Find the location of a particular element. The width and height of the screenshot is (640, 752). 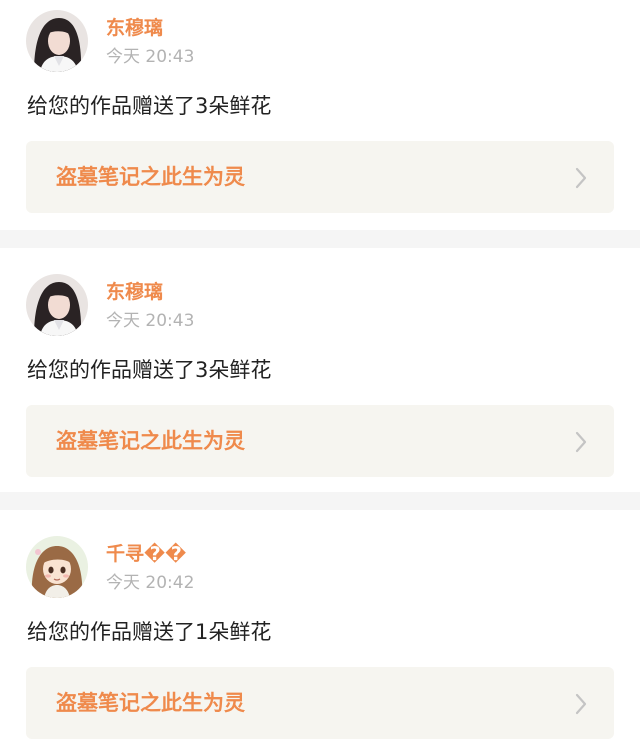

gift-message: 给您的作品赠送了1朵鲜花 is located at coordinates (149, 632).